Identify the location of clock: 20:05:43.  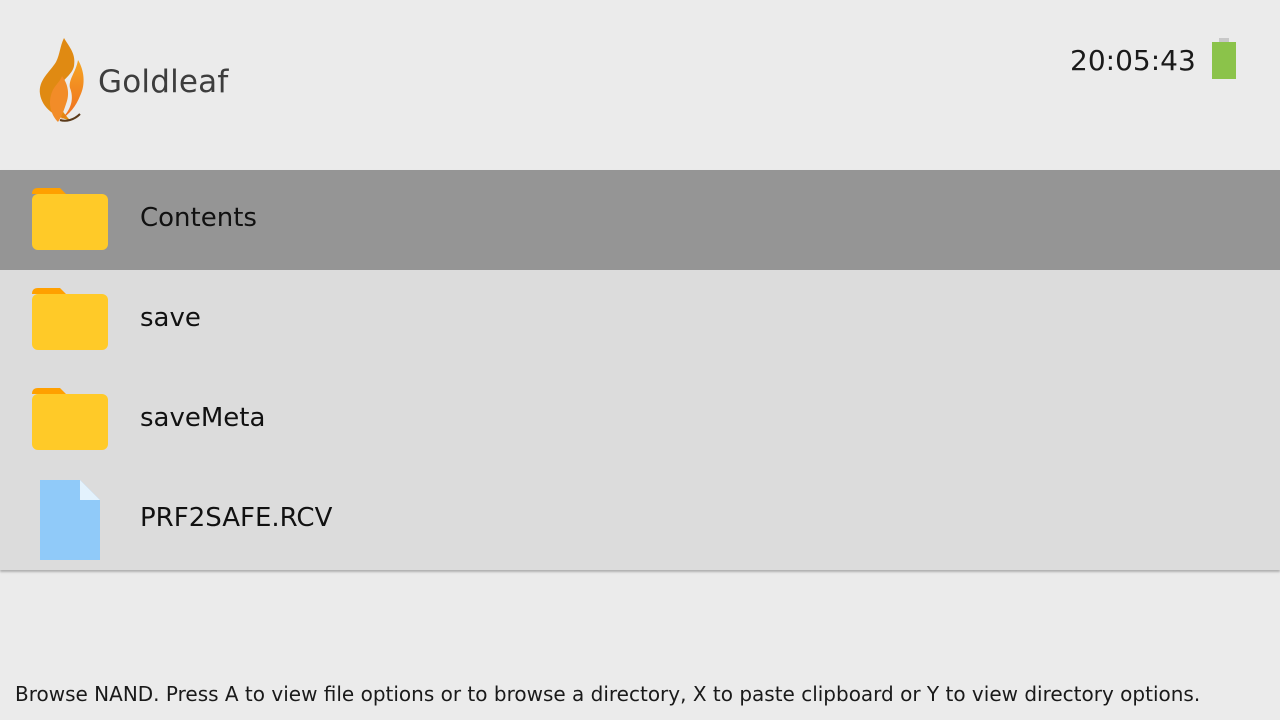
(1133, 60).